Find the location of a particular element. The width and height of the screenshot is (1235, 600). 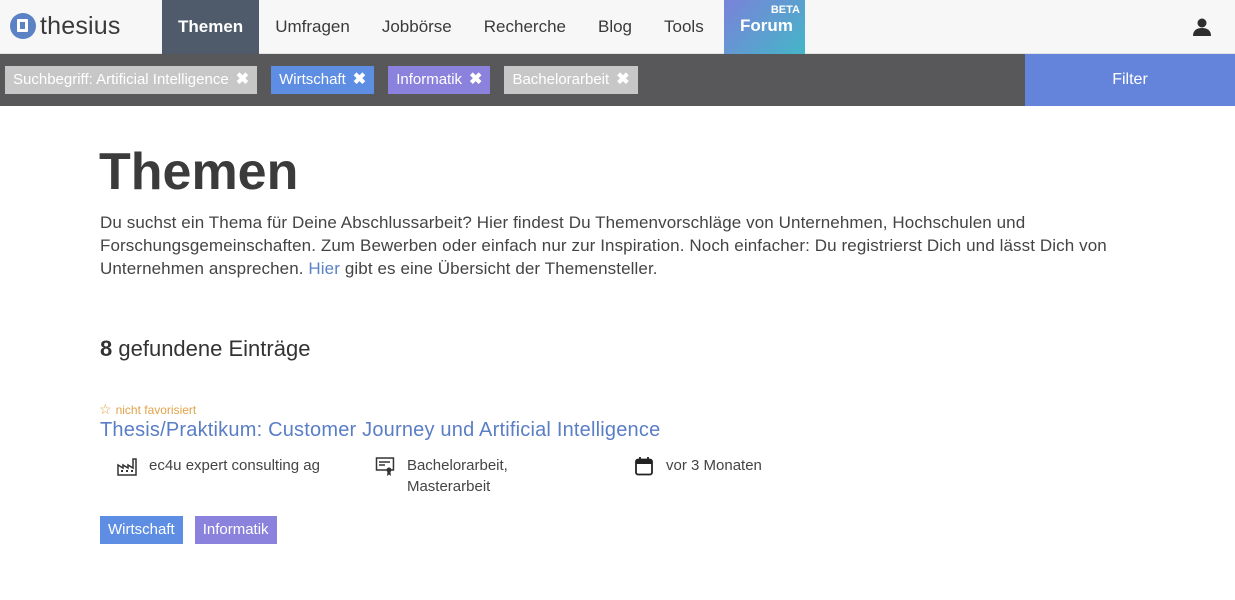

entry-company: ec4u expert consulting ag is located at coordinates (232, 465).